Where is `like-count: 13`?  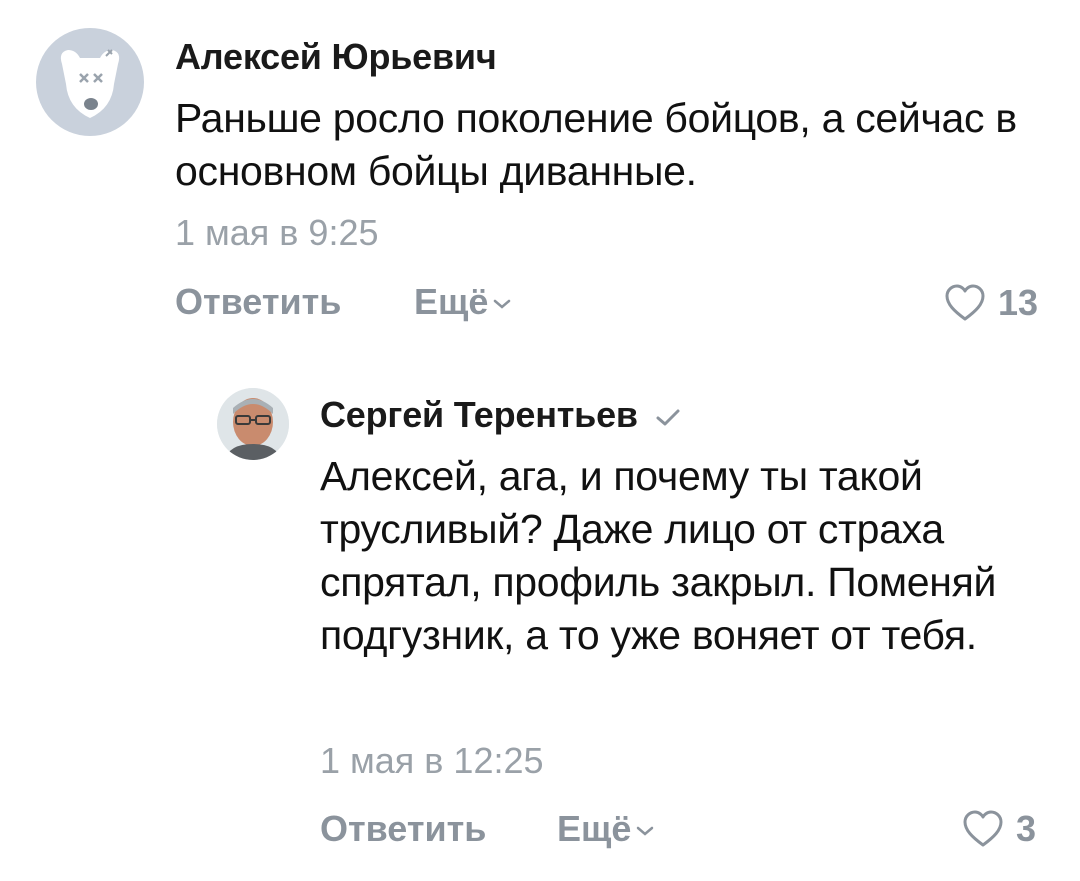
like-count: 13 is located at coordinates (1018, 302).